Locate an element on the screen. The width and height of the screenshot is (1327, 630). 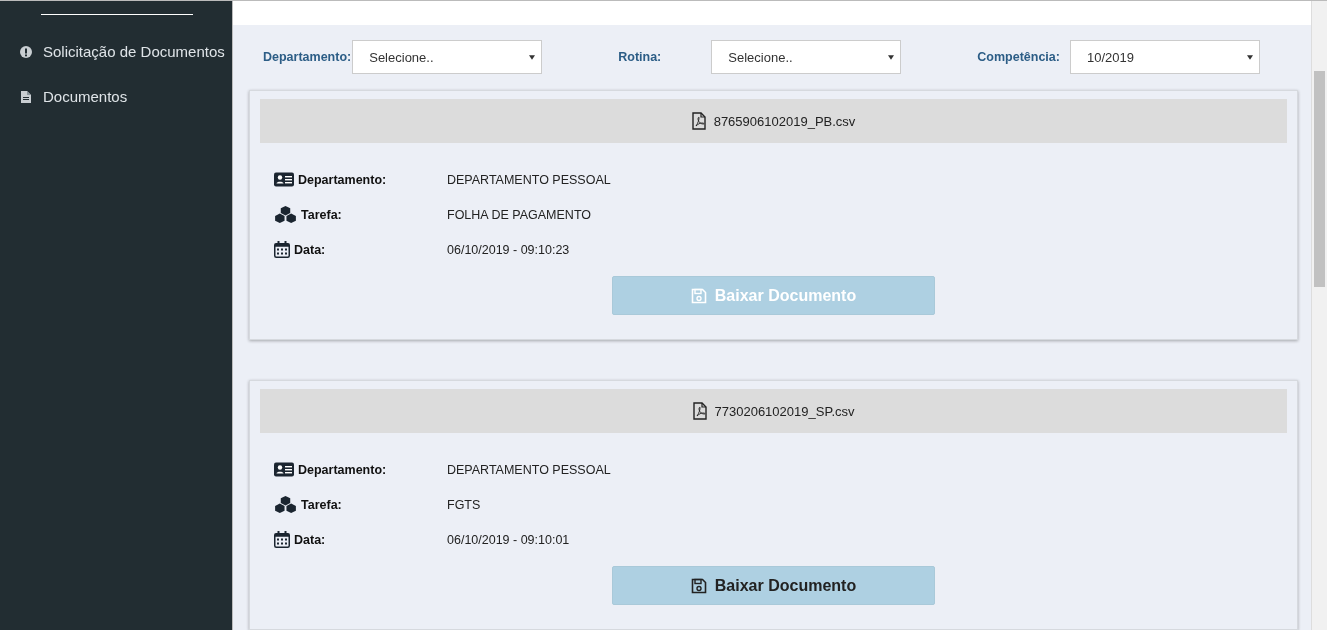
file-name: 7730206102019_SP.csv is located at coordinates (784, 411).